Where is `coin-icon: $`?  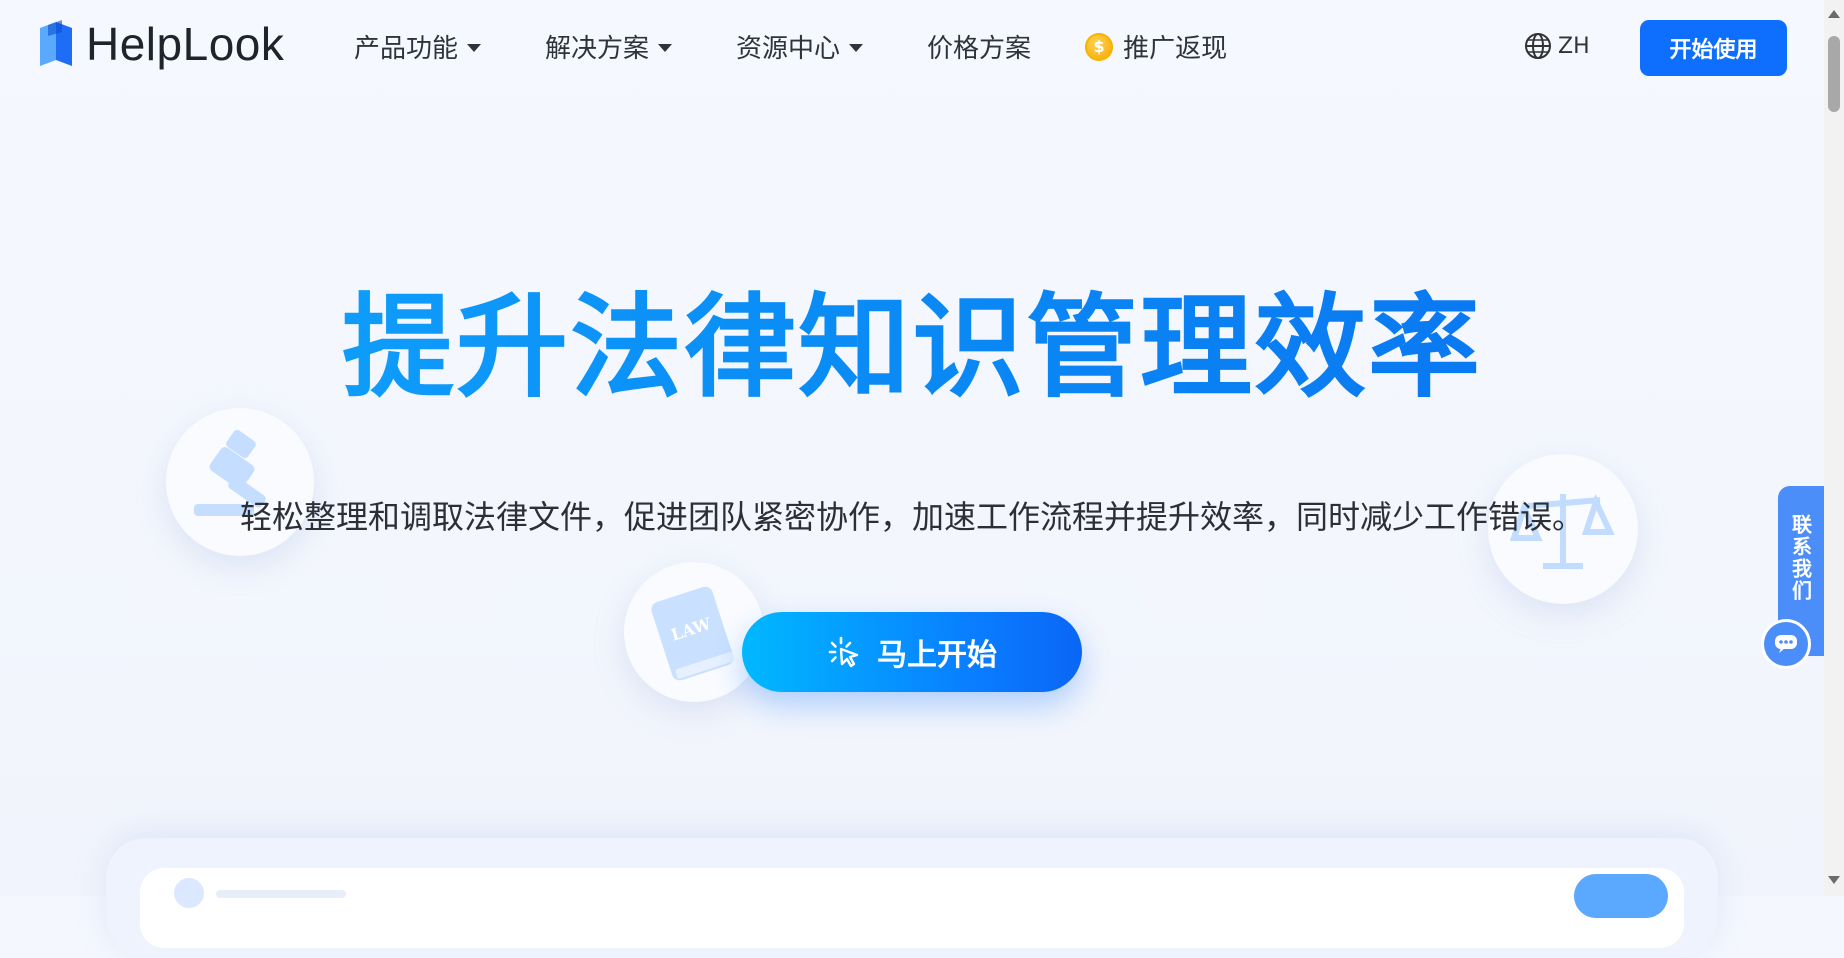
coin-icon: $ is located at coordinates (1099, 46).